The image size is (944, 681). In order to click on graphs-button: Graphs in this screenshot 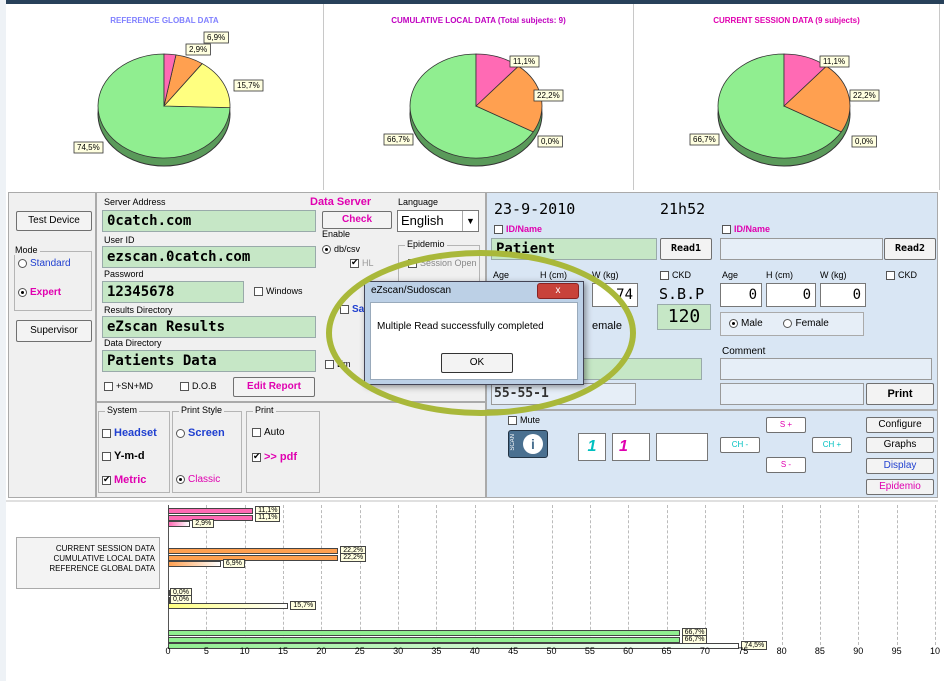, I will do `click(900, 445)`.